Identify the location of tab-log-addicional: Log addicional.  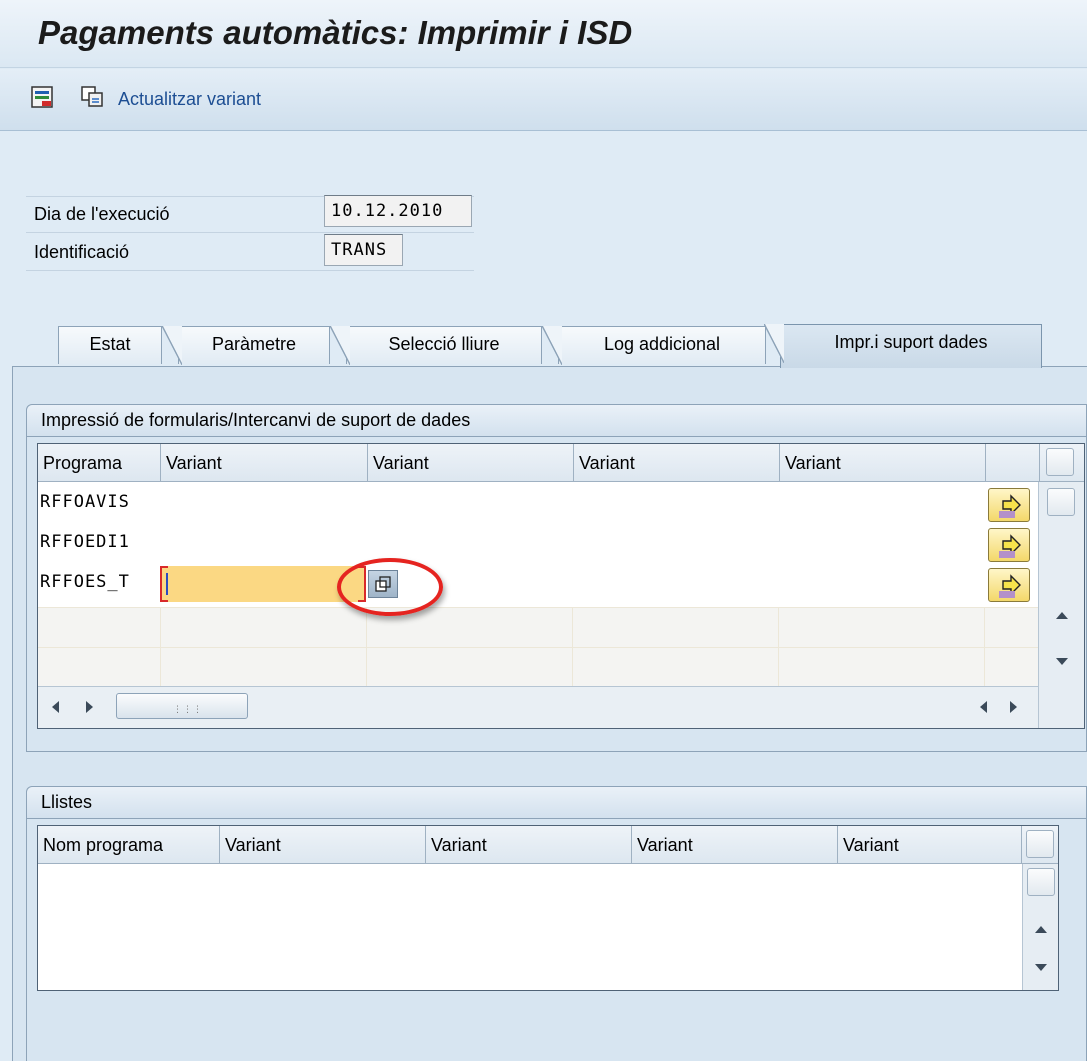
(654, 345).